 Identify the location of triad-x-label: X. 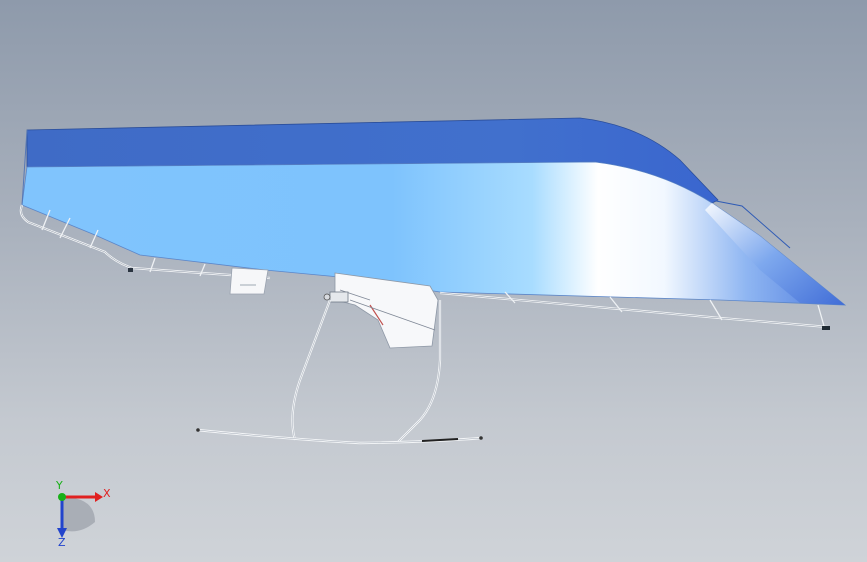
(107, 493).